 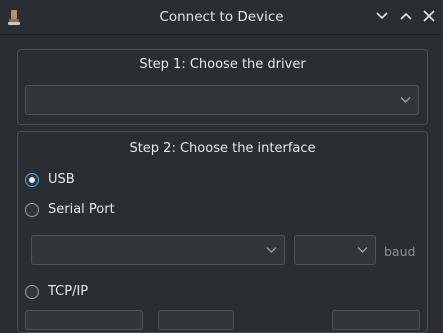 I want to click on tcp-port-input, so click(x=196, y=320).